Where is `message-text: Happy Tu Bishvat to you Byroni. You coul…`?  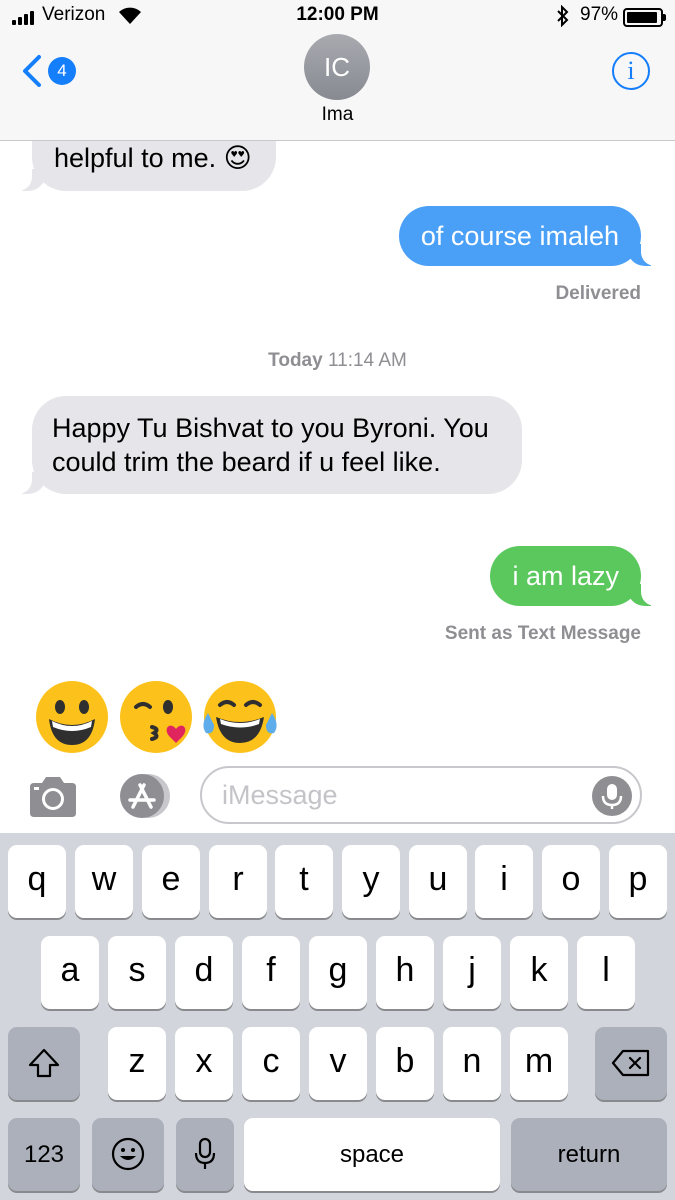 message-text: Happy Tu Bishvat to you Byroni. You coul… is located at coordinates (270, 445).